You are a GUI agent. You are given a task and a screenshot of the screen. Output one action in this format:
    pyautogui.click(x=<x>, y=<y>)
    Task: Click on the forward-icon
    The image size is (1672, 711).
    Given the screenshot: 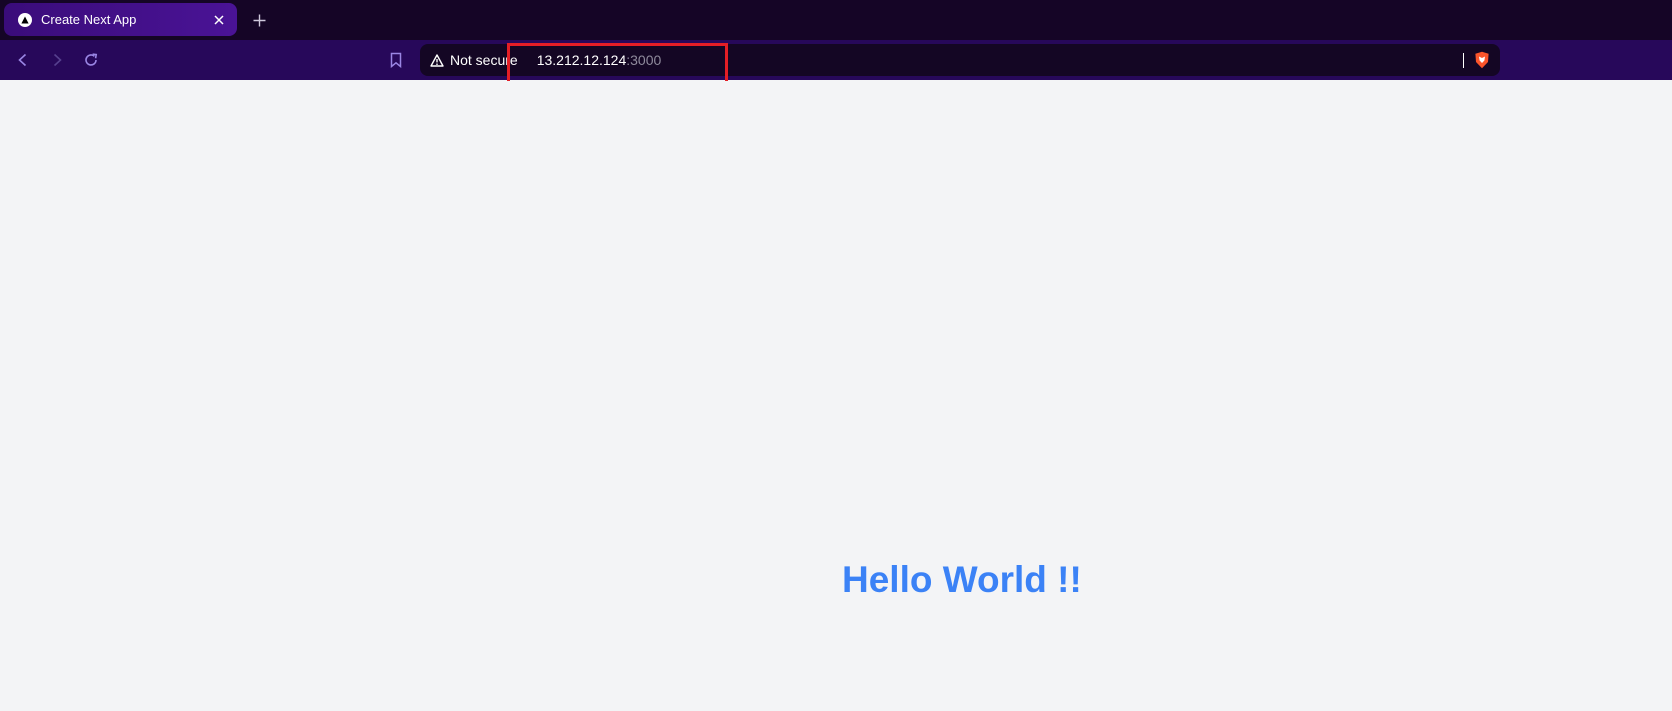 What is the action you would take?
    pyautogui.click(x=57, y=60)
    